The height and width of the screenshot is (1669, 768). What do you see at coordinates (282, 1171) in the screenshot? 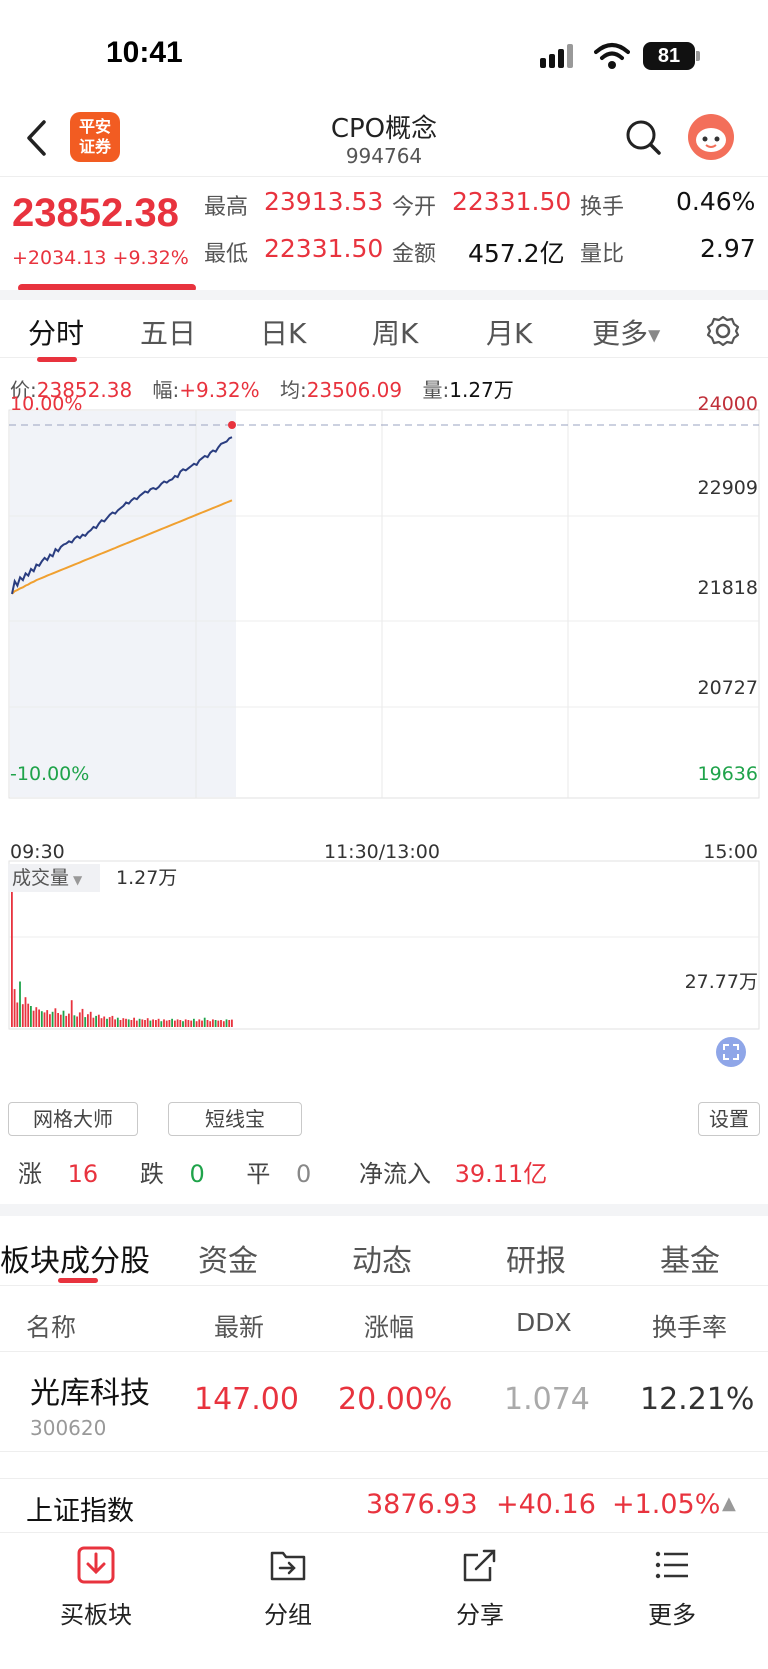
I see `breadth-stats: 涨 16 跌 0 平 0 净流入 39.11亿` at bounding box center [282, 1171].